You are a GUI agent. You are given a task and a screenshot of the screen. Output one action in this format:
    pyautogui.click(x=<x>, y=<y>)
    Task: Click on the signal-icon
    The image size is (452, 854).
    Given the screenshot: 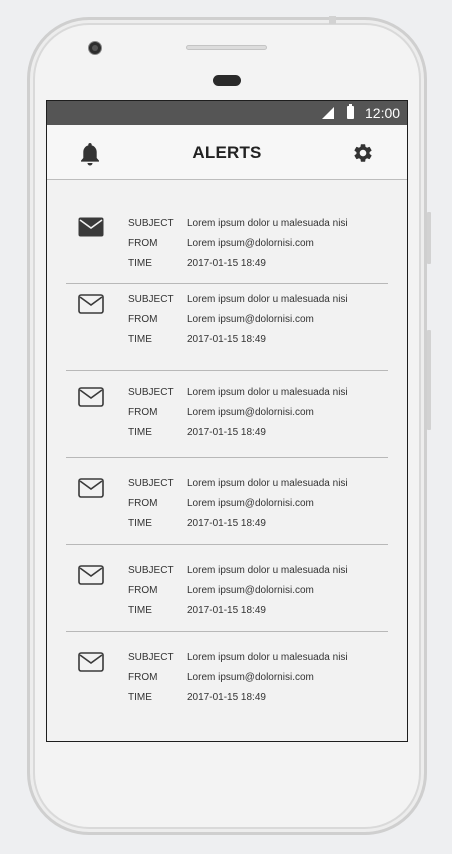 What is the action you would take?
    pyautogui.click(x=328, y=113)
    